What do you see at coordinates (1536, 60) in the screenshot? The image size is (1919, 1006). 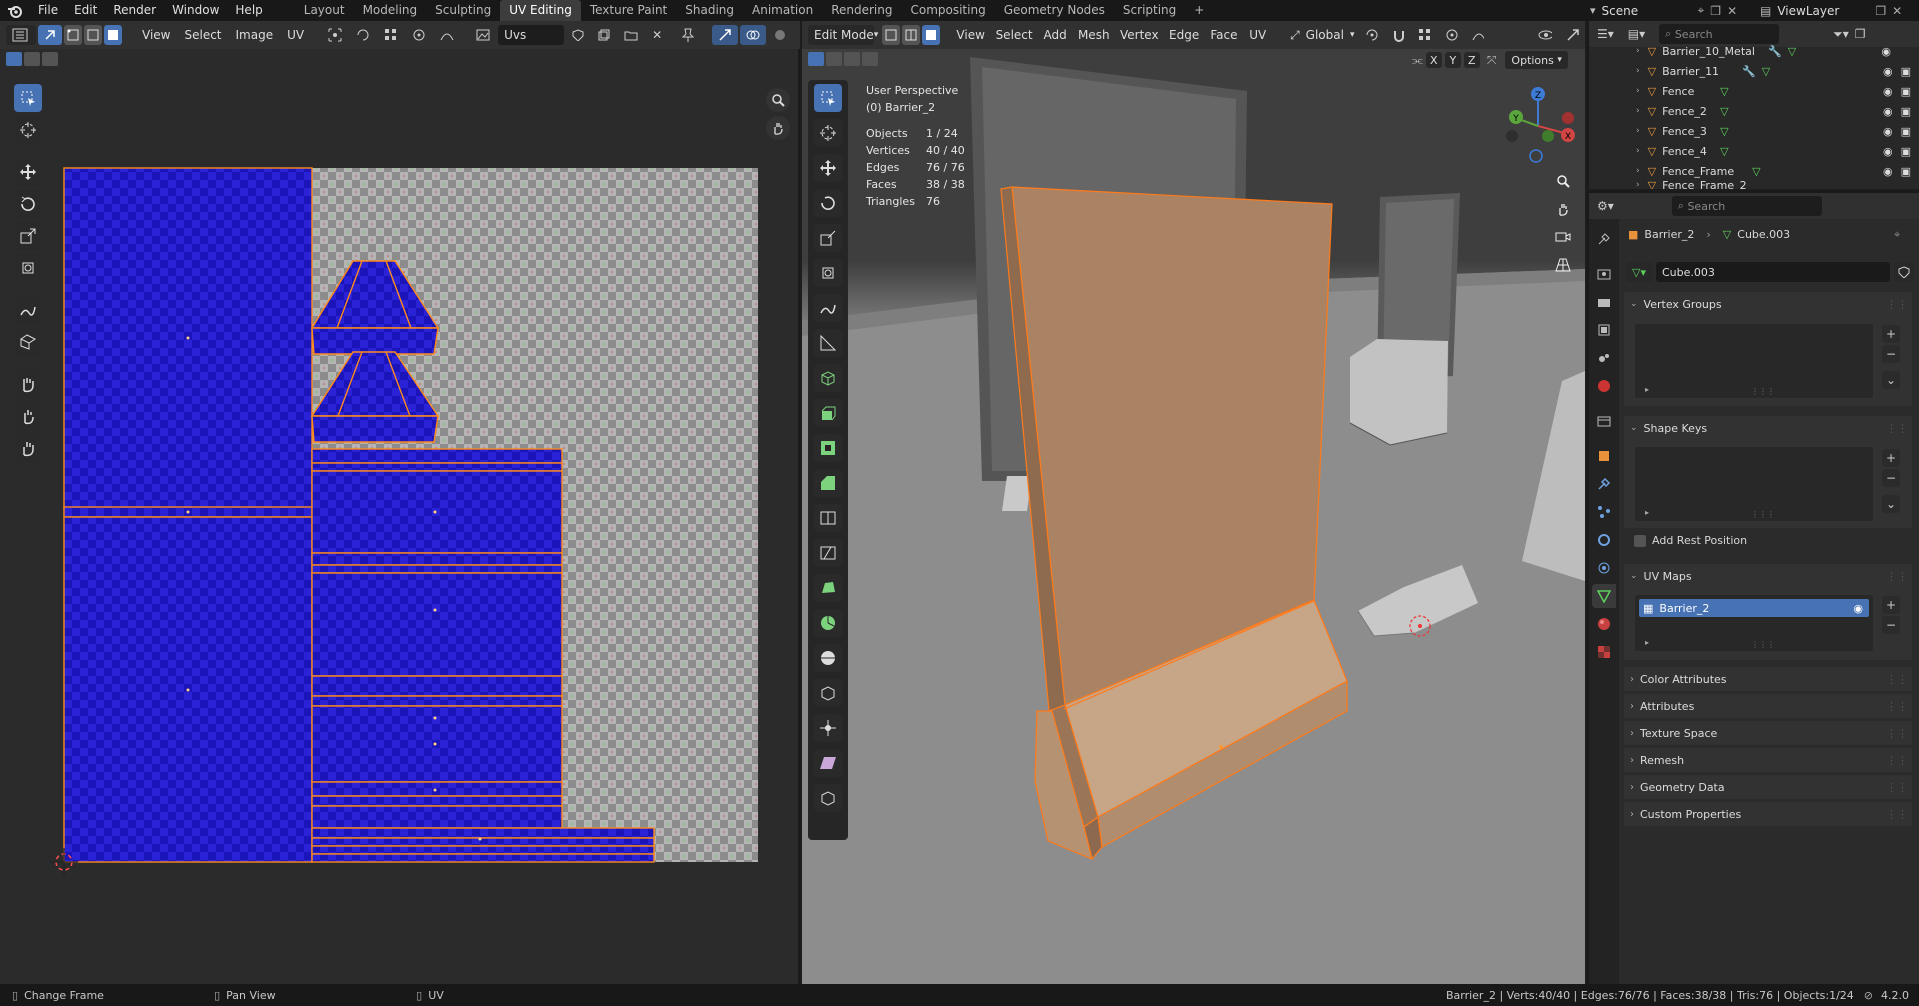 I see `options-dropdown: Options ▾` at bounding box center [1536, 60].